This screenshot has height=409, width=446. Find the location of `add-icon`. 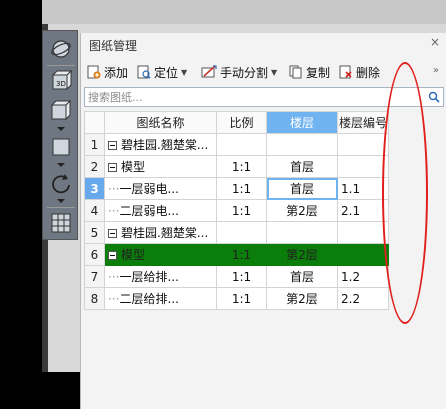

add-icon is located at coordinates (94, 72).